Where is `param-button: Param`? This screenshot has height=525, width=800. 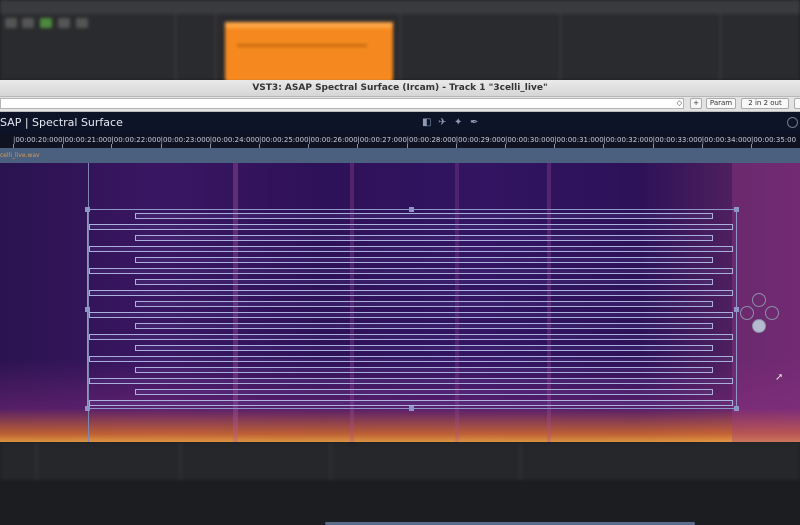
param-button: Param is located at coordinates (721, 103).